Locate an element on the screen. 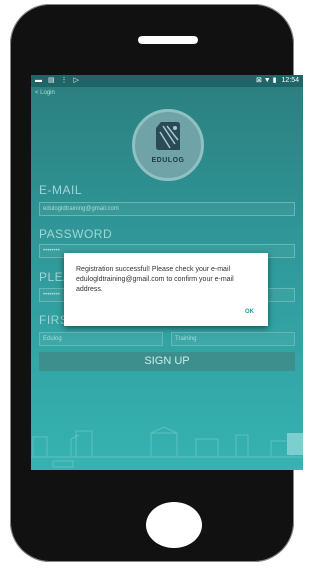 Image resolution: width=320 pixels, height=569 pixels. logo-mark-icon is located at coordinates (168, 136).